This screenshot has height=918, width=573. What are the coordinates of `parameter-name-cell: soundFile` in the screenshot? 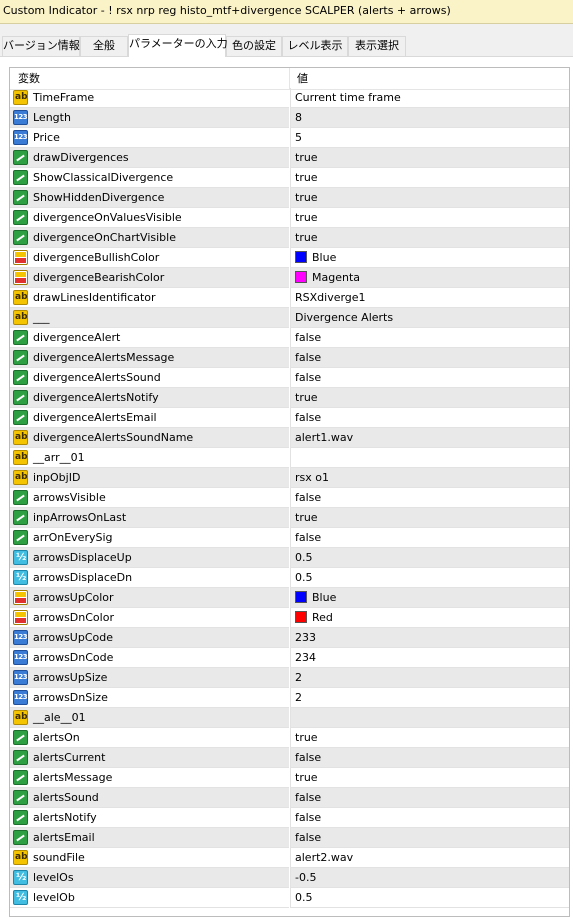 It's located at (149, 858).